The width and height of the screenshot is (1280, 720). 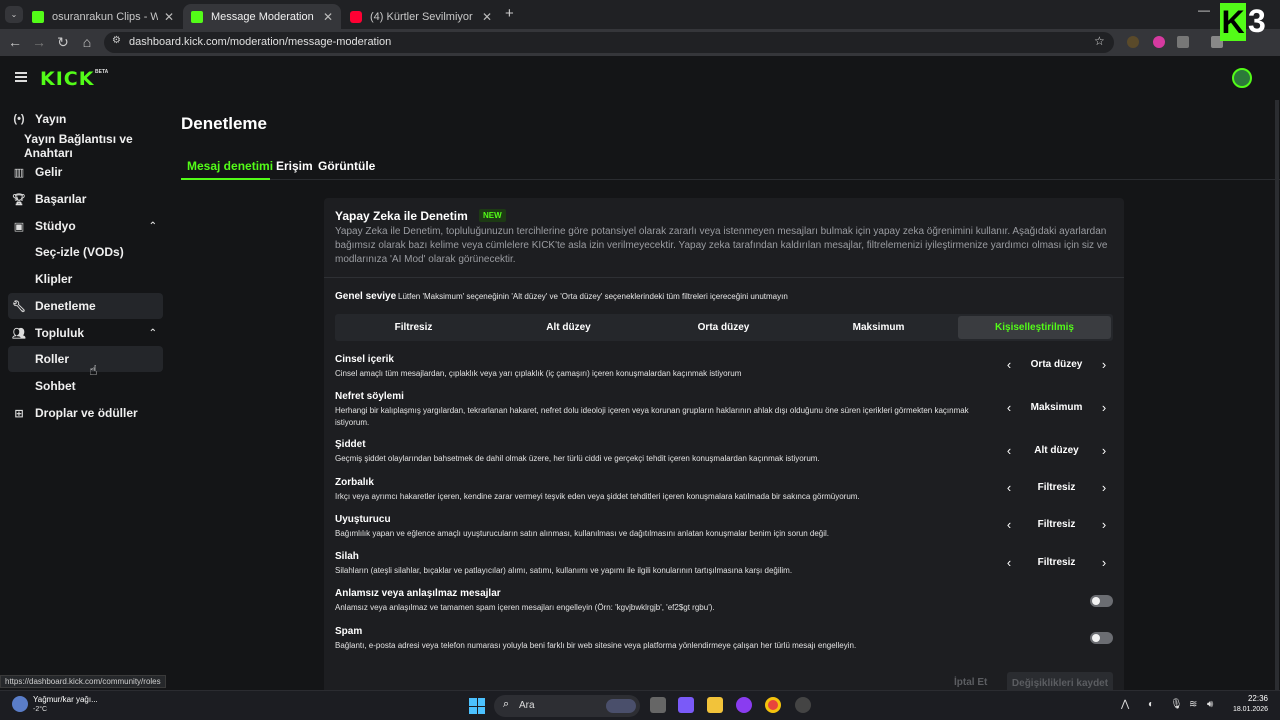 I want to click on level-option-kisisellestirilmis: Kişiselleştirilmiş, so click(x=1034, y=327).